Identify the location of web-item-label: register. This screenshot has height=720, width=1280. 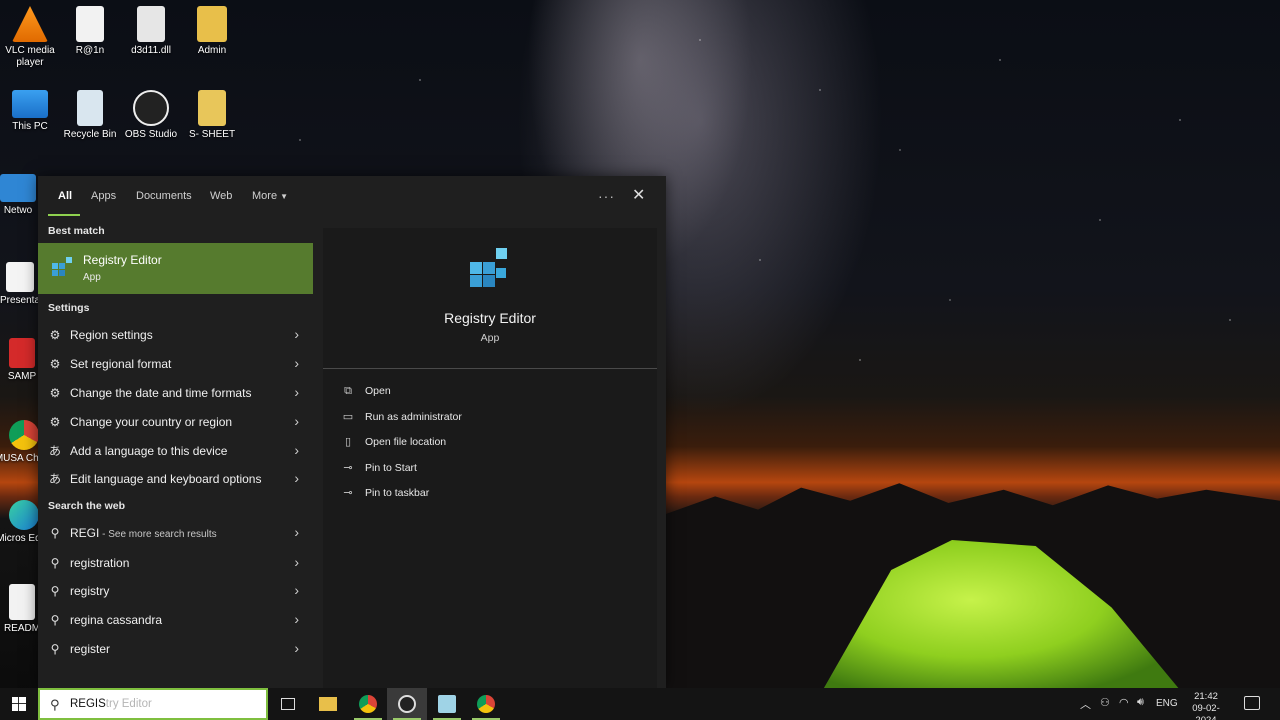
(90, 649).